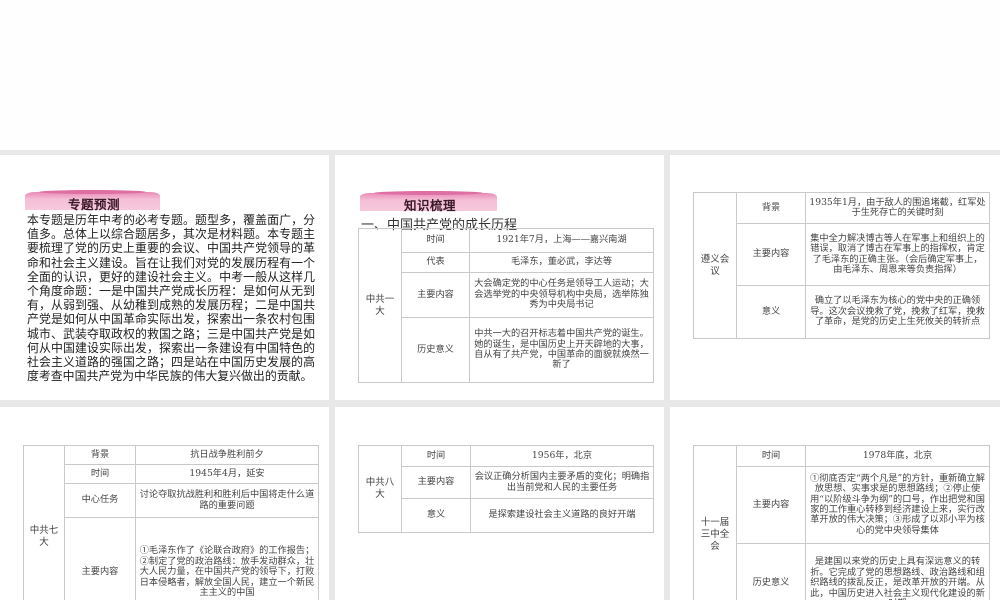 This screenshot has height=600, width=1000. I want to click on banner-title: 知识梳理, so click(430, 205).